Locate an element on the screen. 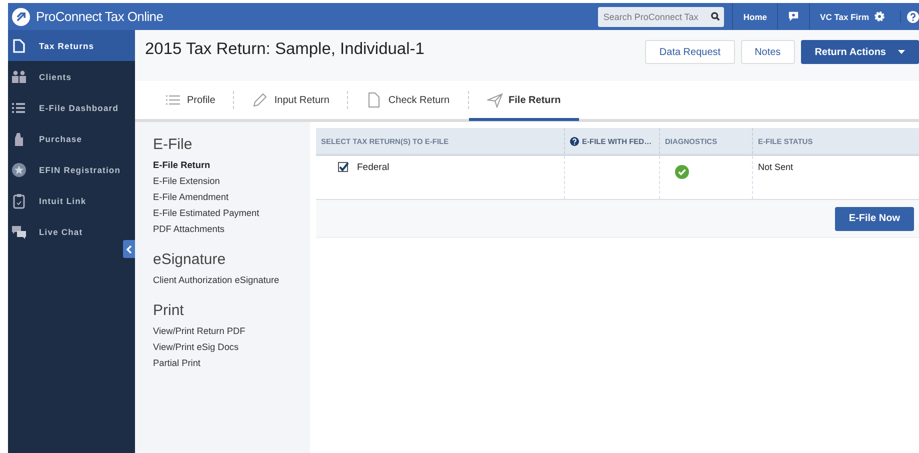 The image size is (919, 453). chevron-left-icon is located at coordinates (129, 249).